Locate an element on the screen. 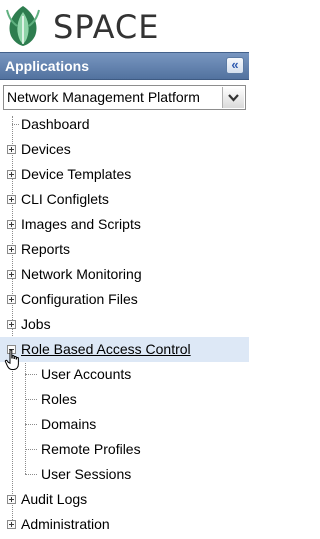 This screenshot has height=539, width=320. nav-item-label: Audit Logs is located at coordinates (54, 499).